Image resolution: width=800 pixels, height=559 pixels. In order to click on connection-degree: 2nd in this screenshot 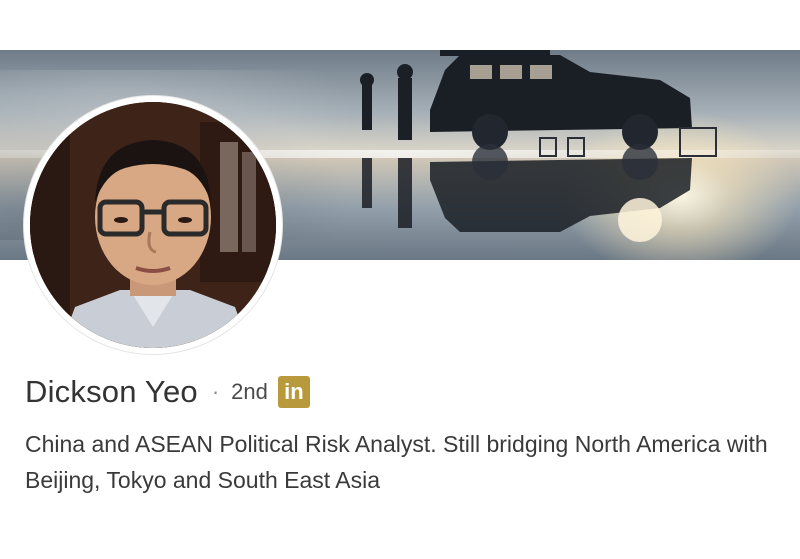, I will do `click(249, 391)`.